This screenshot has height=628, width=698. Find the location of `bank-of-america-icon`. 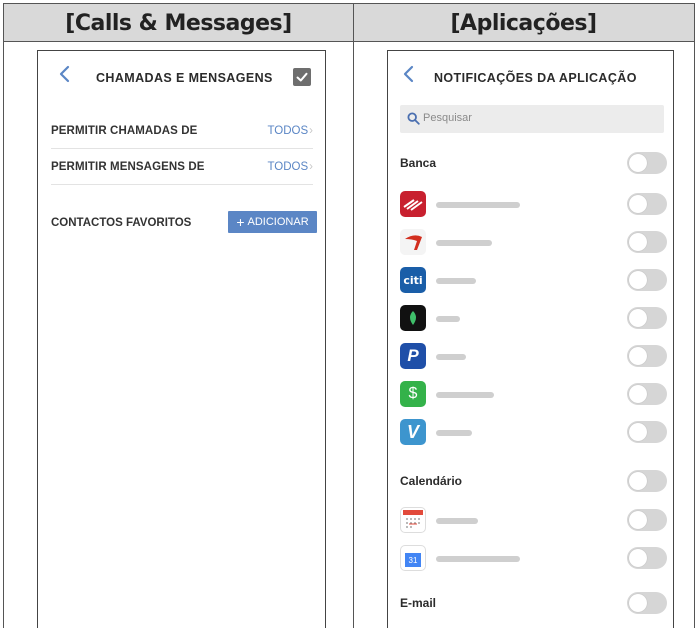

bank-of-america-icon is located at coordinates (413, 204).